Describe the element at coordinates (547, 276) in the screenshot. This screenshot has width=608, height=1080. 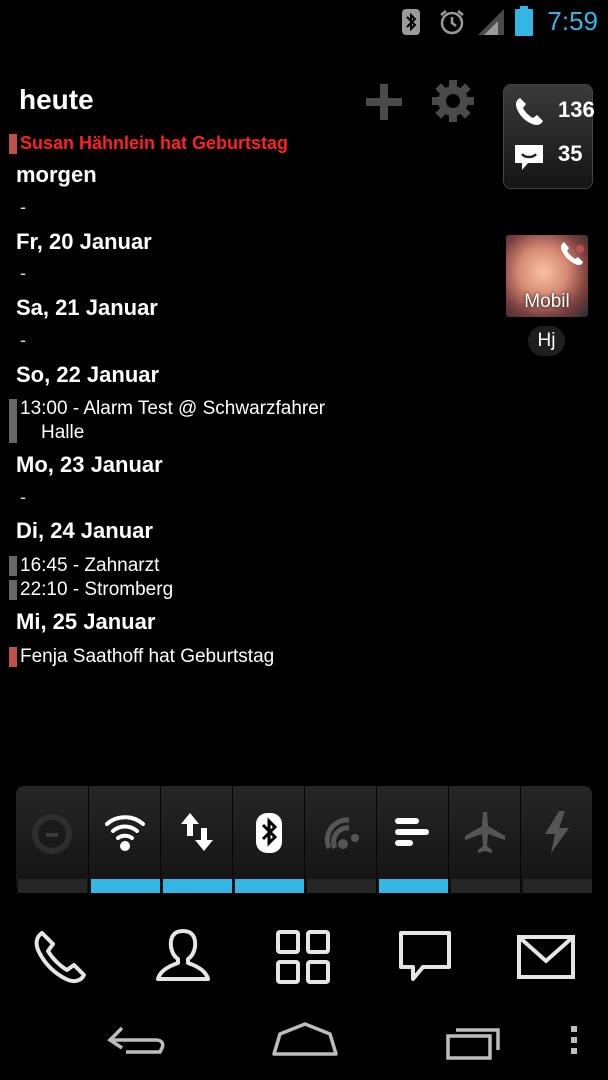
I see `contact-shortcut-photo: Mobil` at that location.